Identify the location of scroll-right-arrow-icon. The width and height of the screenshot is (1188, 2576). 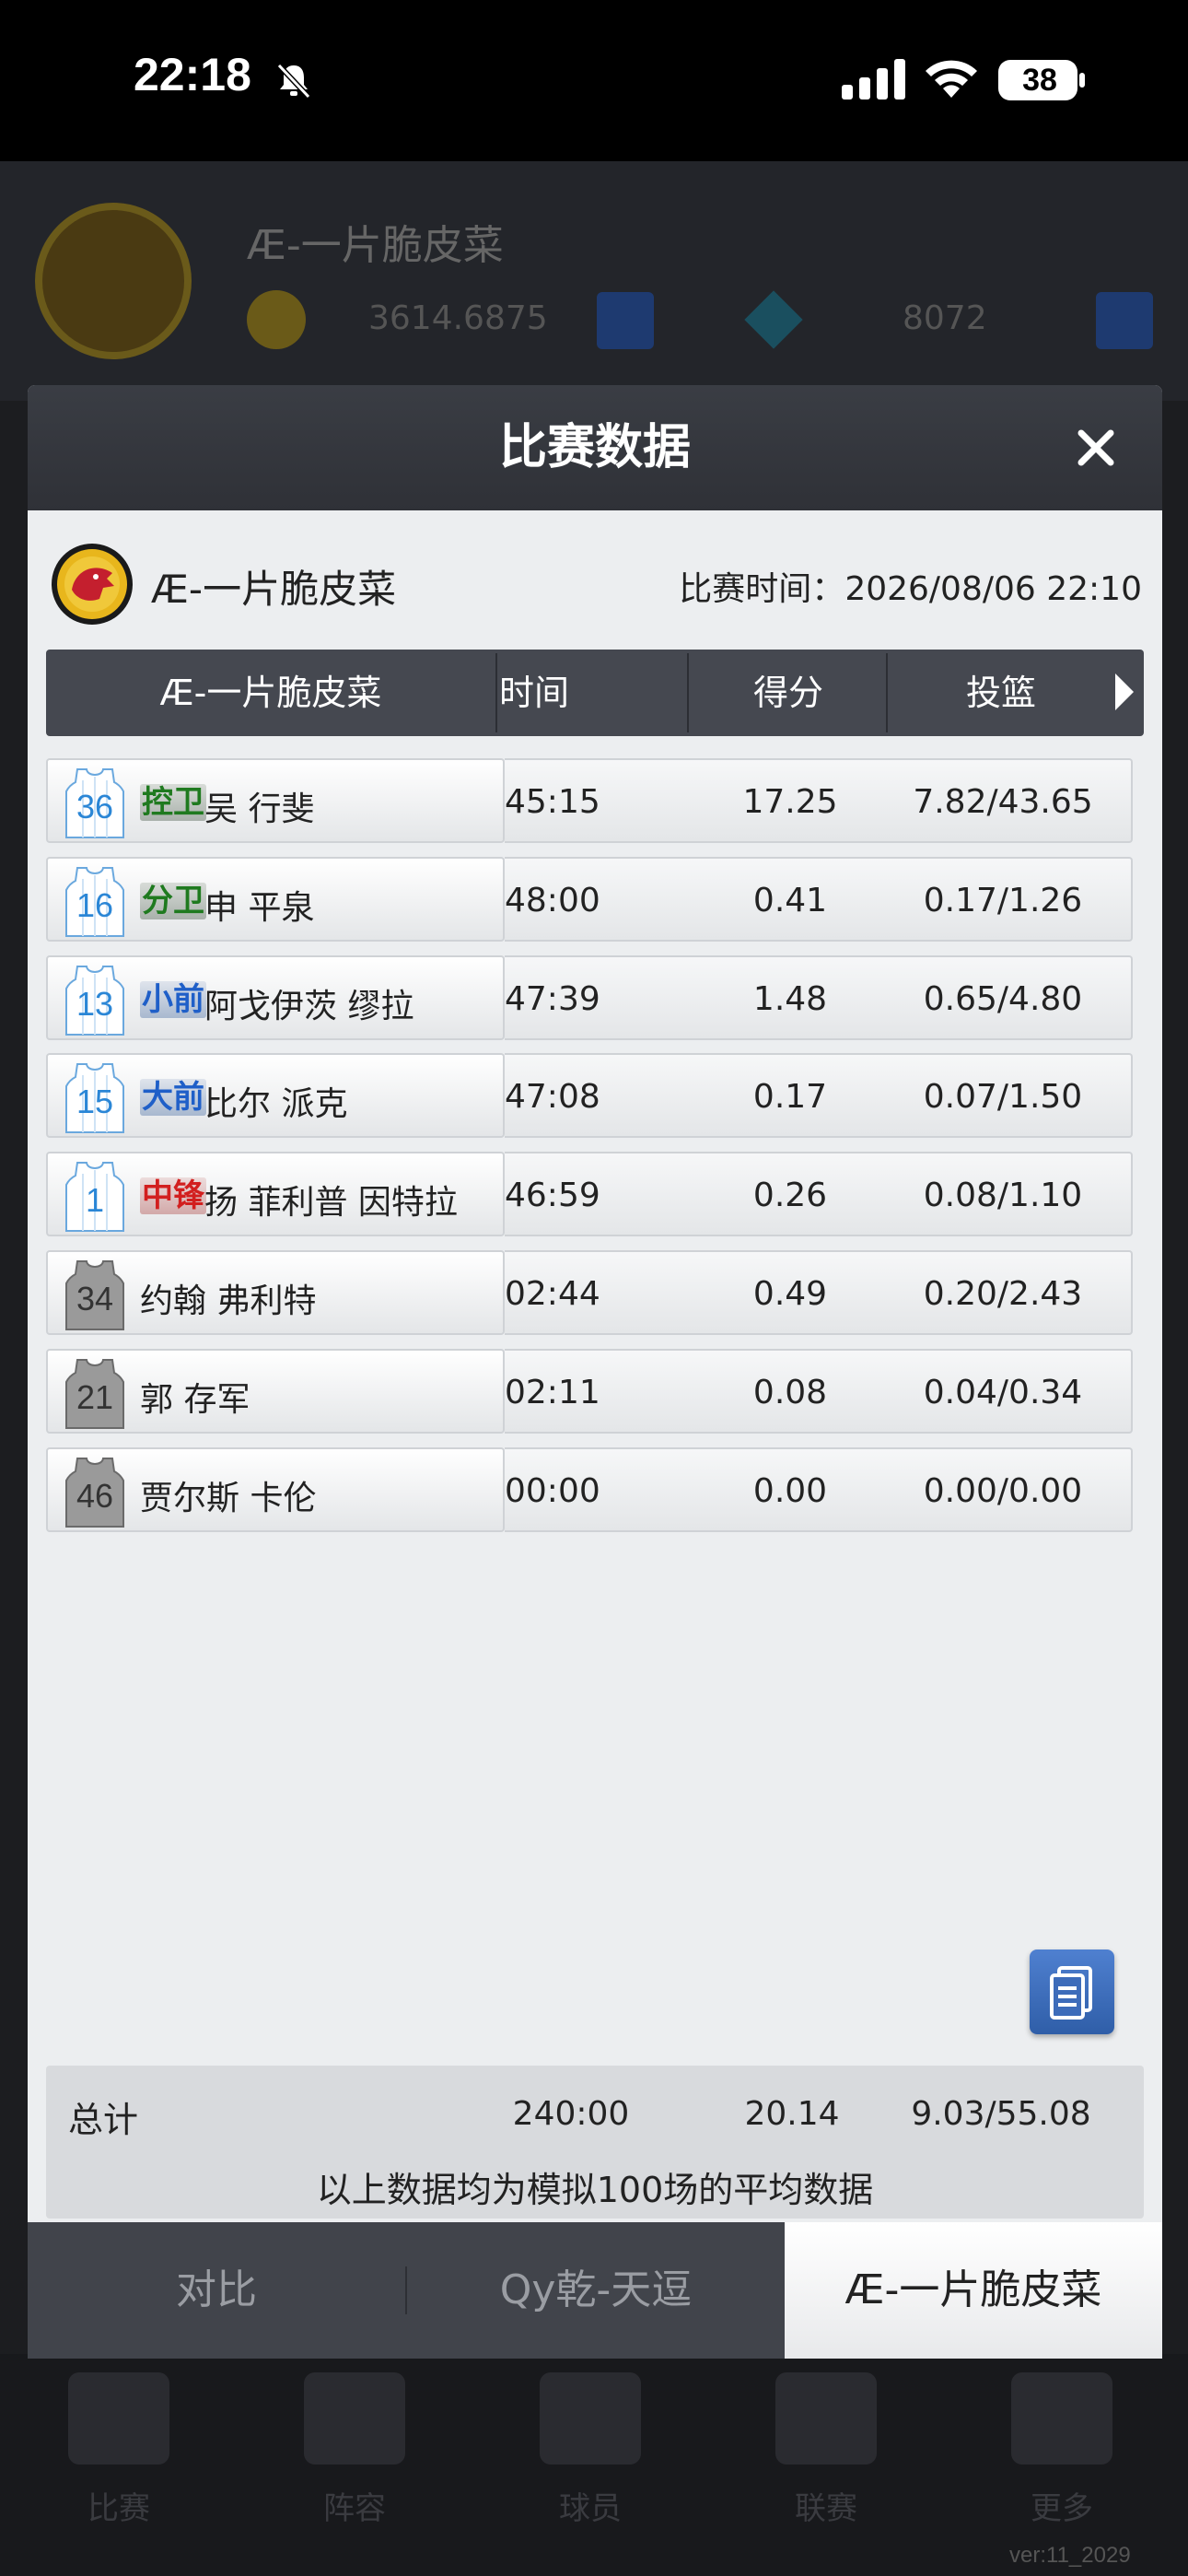
(1123, 692).